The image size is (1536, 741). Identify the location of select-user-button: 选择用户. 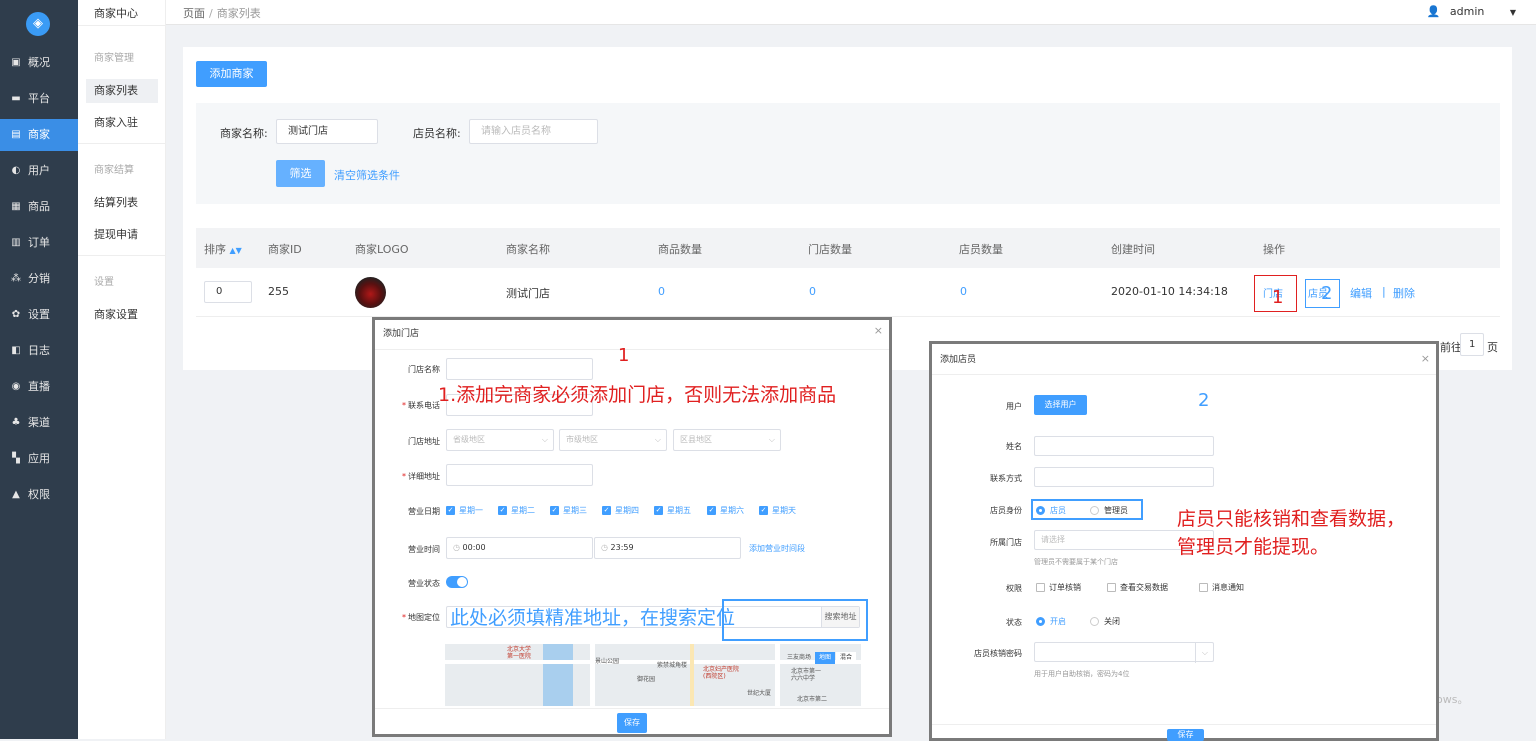
(1060, 405).